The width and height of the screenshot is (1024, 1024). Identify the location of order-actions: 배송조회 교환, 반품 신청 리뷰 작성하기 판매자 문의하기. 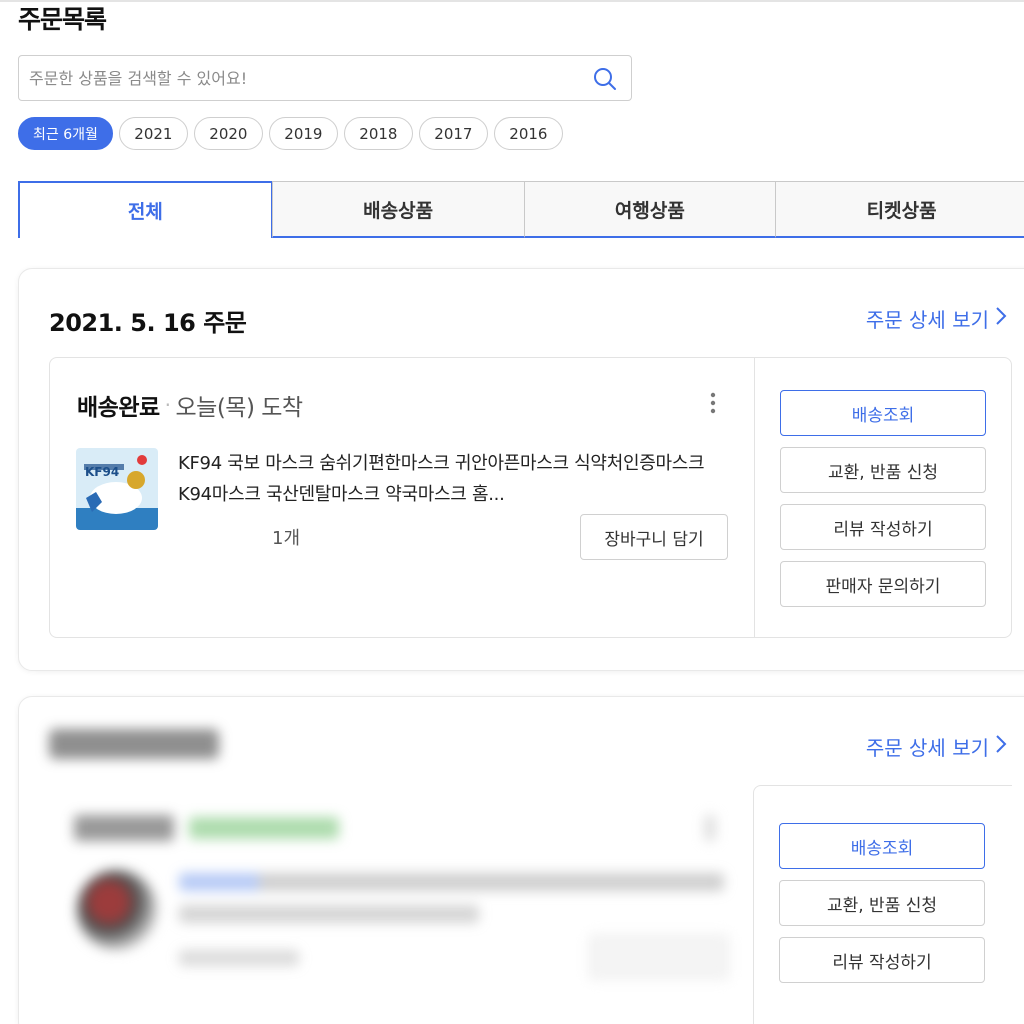
(883, 497).